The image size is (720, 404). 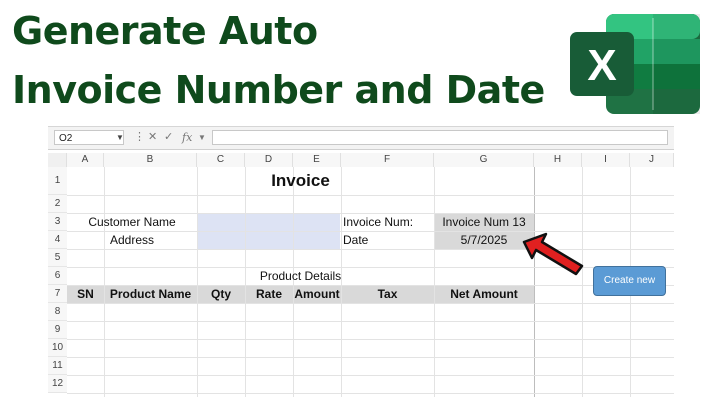 I want to click on table-header-amount: Amount, so click(x=317, y=294).